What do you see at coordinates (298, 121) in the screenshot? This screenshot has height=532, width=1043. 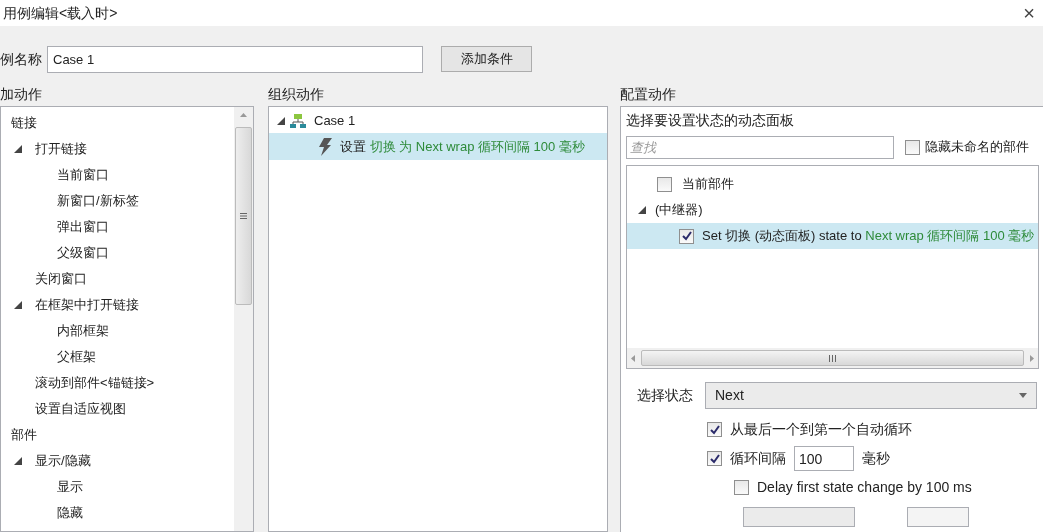 I see `case-tree-icon` at bounding box center [298, 121].